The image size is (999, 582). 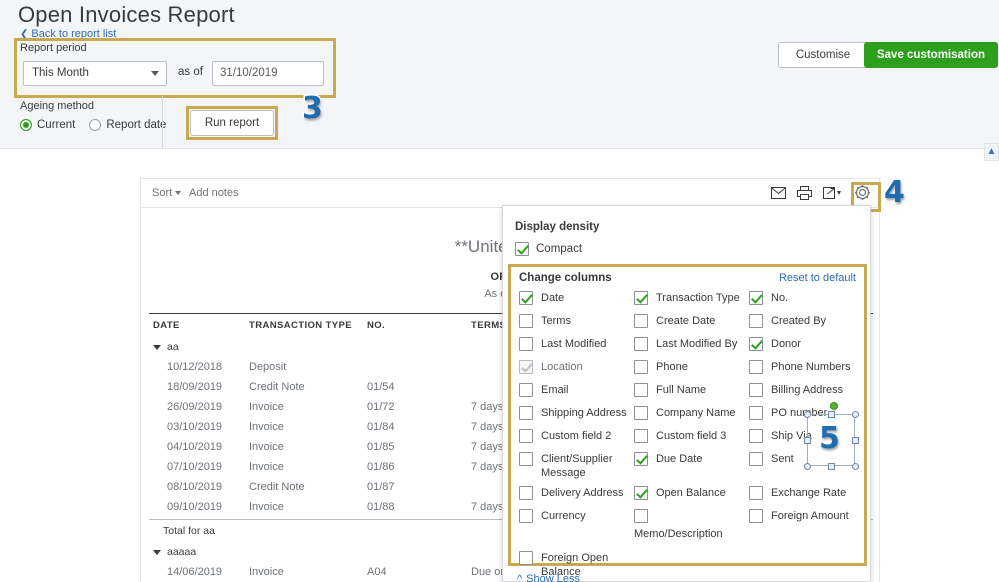 I want to click on column-option-last-modified: Last Modified, so click(x=586, y=344).